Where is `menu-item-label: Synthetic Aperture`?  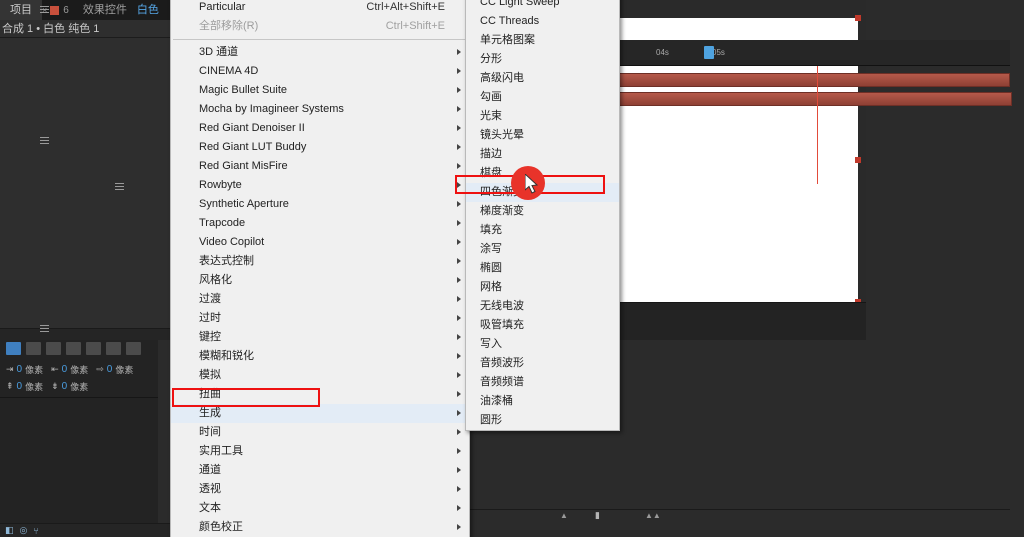
menu-item-label: Synthetic Aperture is located at coordinates (244, 204).